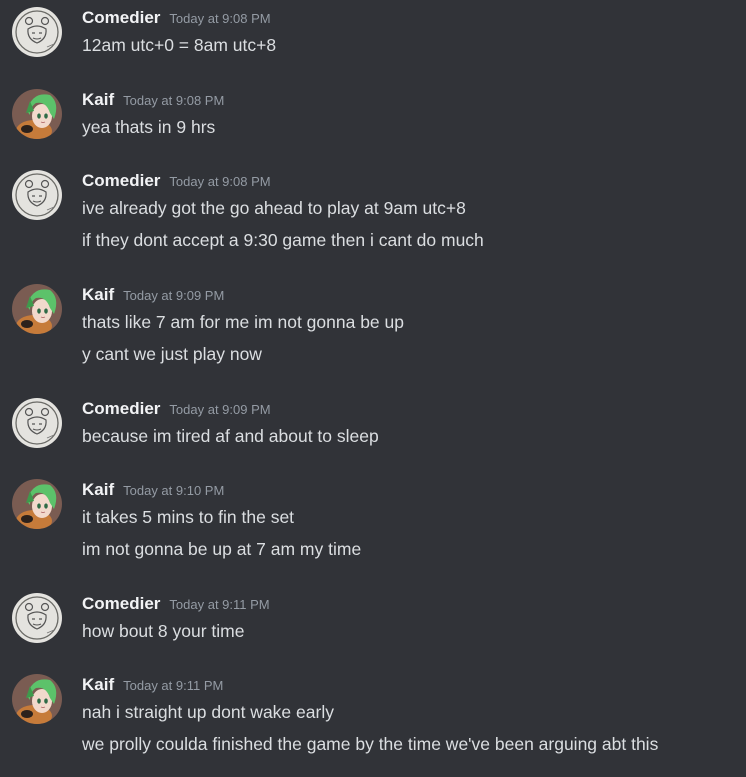  What do you see at coordinates (188, 517) in the screenshot?
I see `message-text: it takes 5 mins to fin the set` at bounding box center [188, 517].